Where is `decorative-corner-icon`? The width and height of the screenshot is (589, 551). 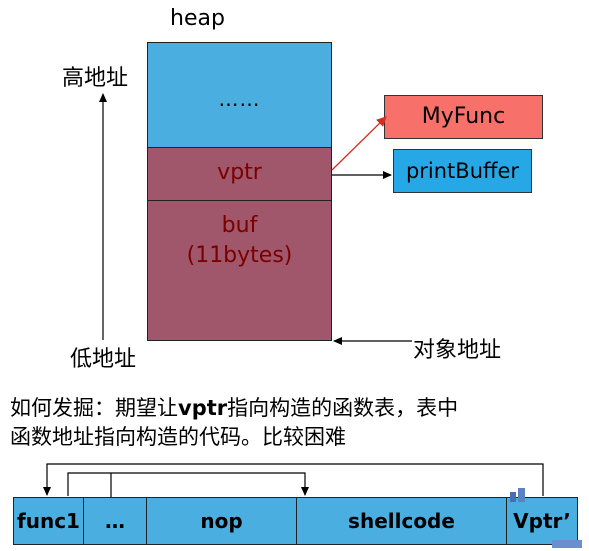
decorative-corner-icon is located at coordinates (546, 518).